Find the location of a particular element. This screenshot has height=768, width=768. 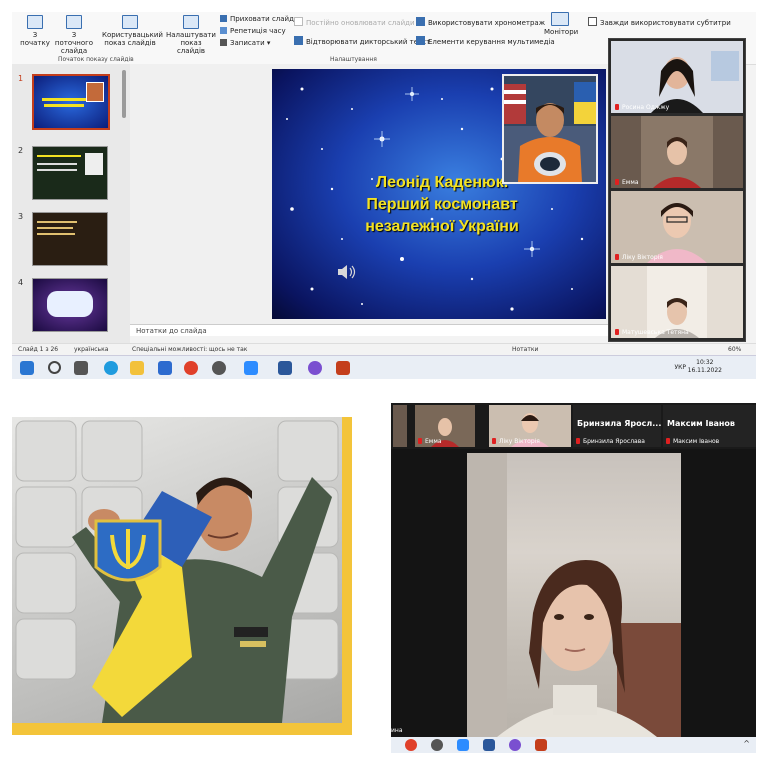

system-clock: 10:32 16.11.2022 is located at coordinates (705, 367).